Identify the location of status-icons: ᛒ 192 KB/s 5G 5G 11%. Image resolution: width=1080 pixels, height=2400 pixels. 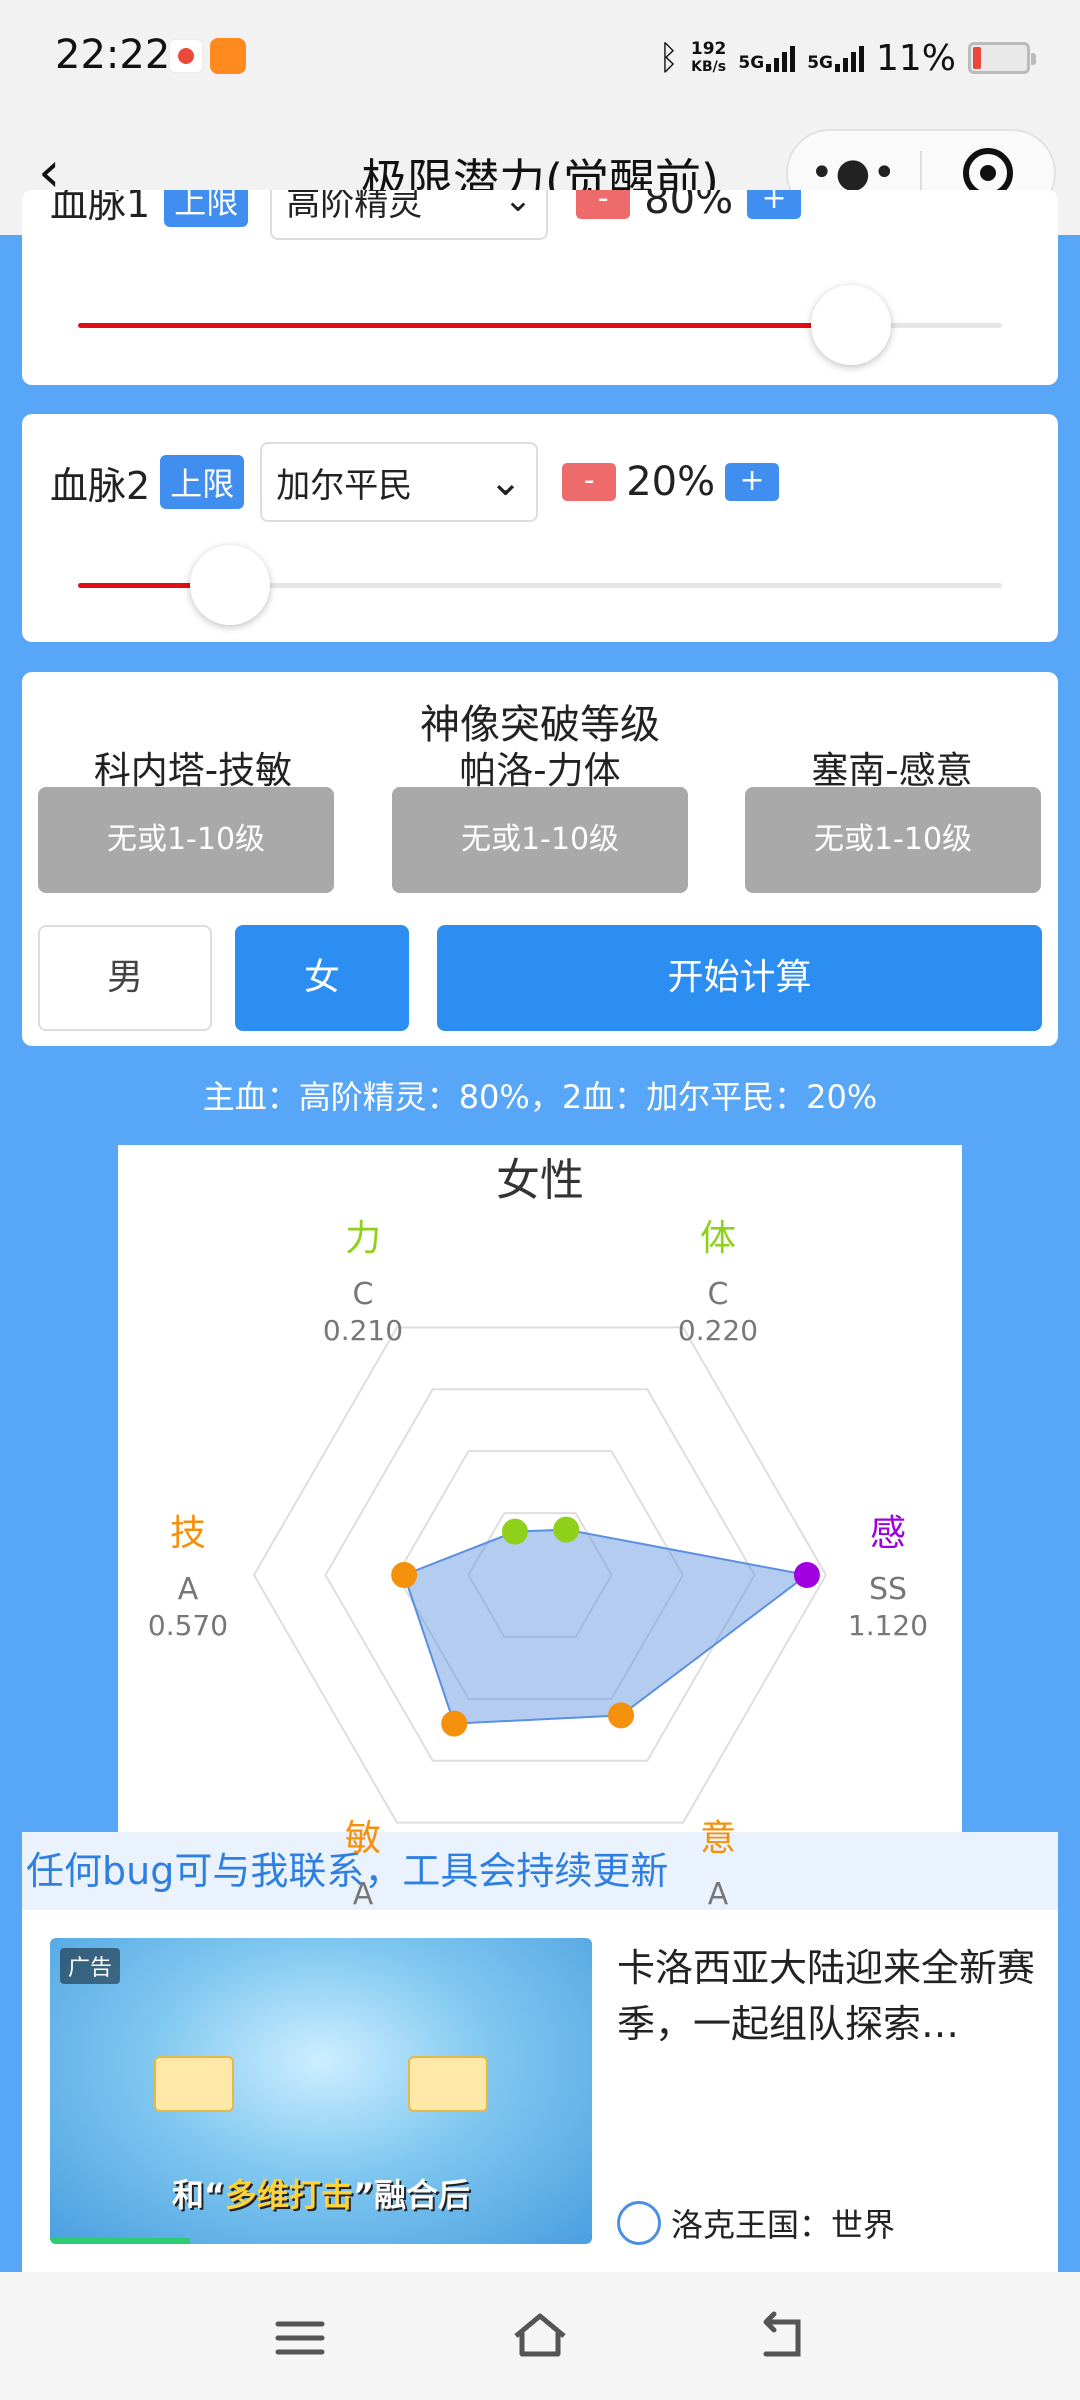
(847, 58).